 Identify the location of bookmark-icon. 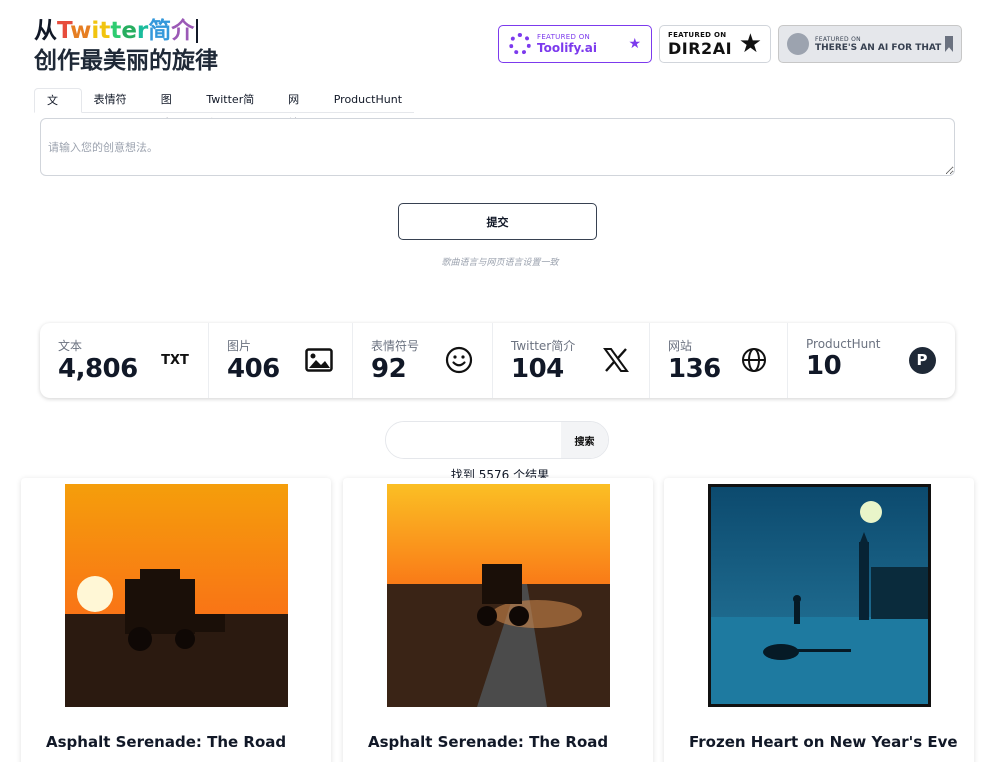
(949, 44).